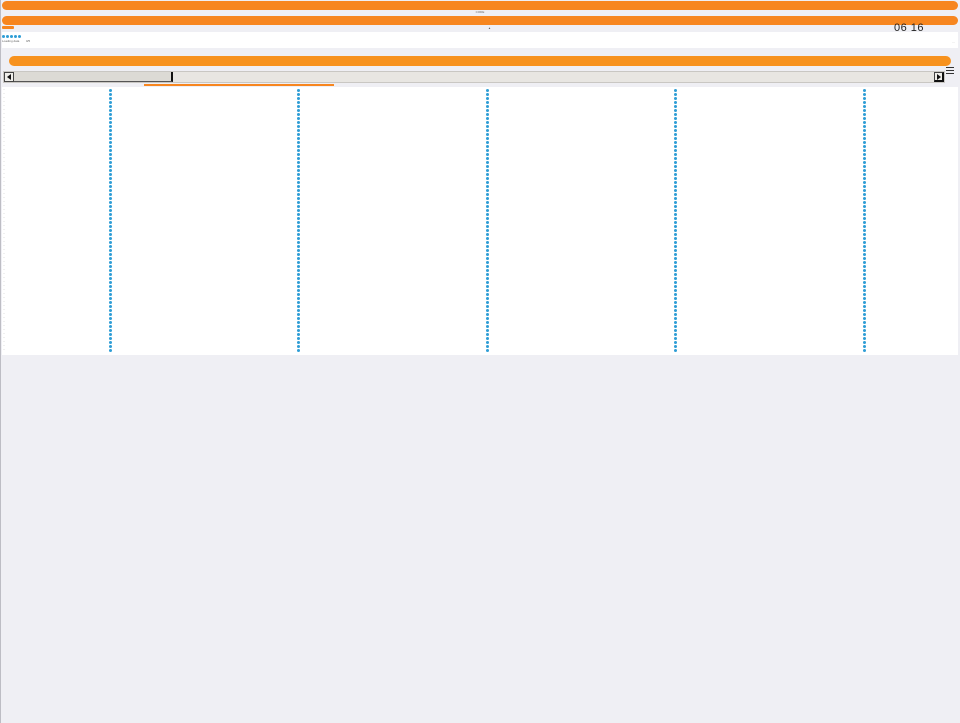 The image size is (960, 723). Describe the element at coordinates (950, 71) in the screenshot. I see `menu-icon` at that location.